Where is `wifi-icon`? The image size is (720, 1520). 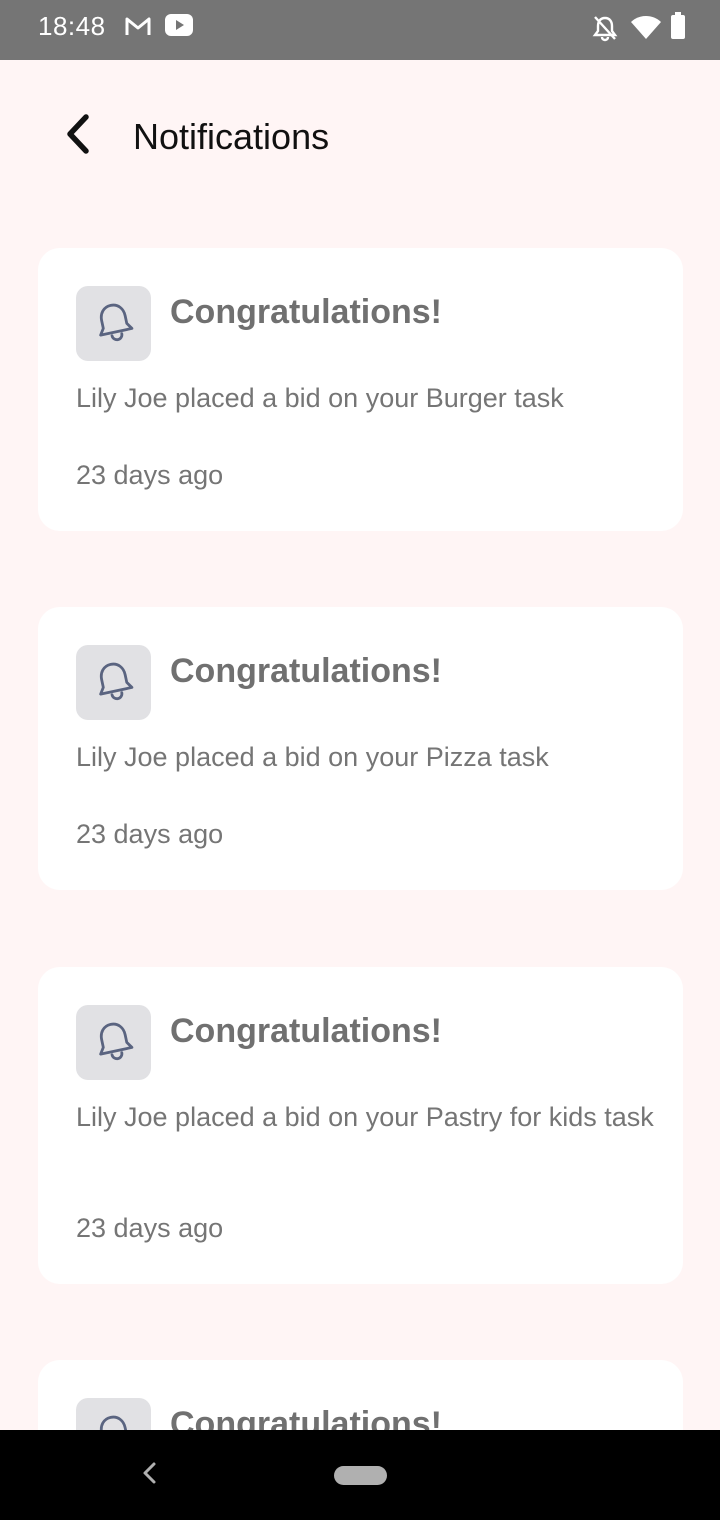
wifi-icon is located at coordinates (646, 27).